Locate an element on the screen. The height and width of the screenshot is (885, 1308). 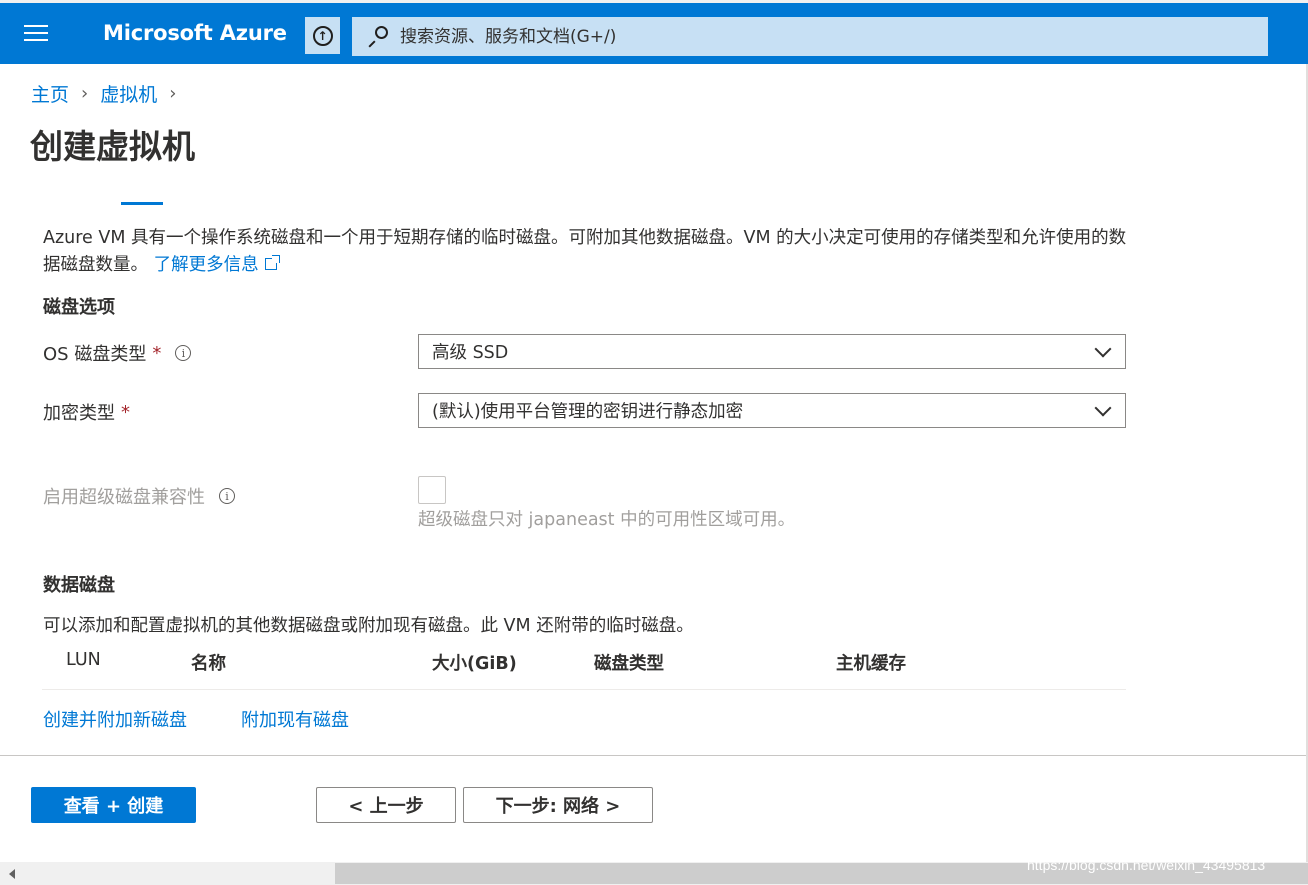
top-bar: Microsoft Azure ↑ is located at coordinates (654, 32).